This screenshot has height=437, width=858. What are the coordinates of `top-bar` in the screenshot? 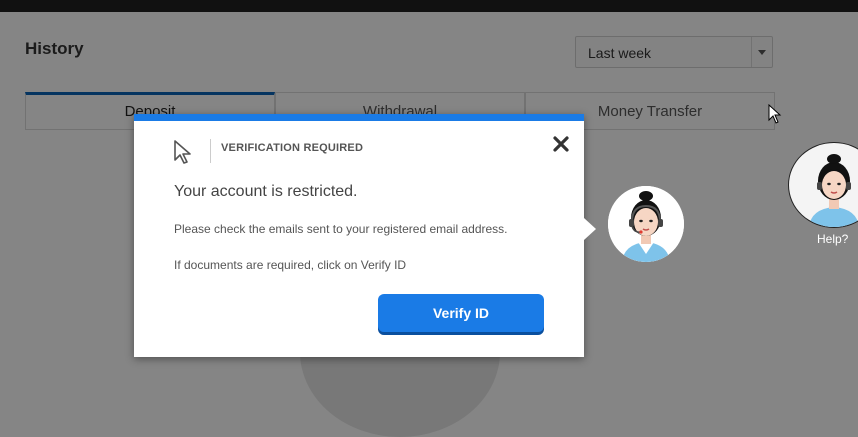 It's located at (429, 6).